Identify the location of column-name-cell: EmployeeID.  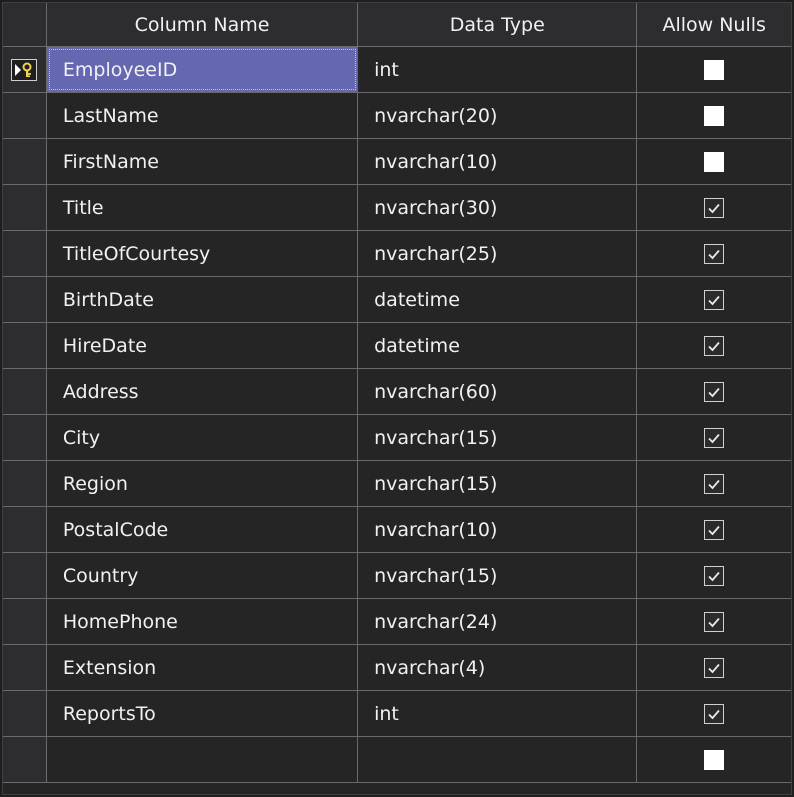
(202, 69).